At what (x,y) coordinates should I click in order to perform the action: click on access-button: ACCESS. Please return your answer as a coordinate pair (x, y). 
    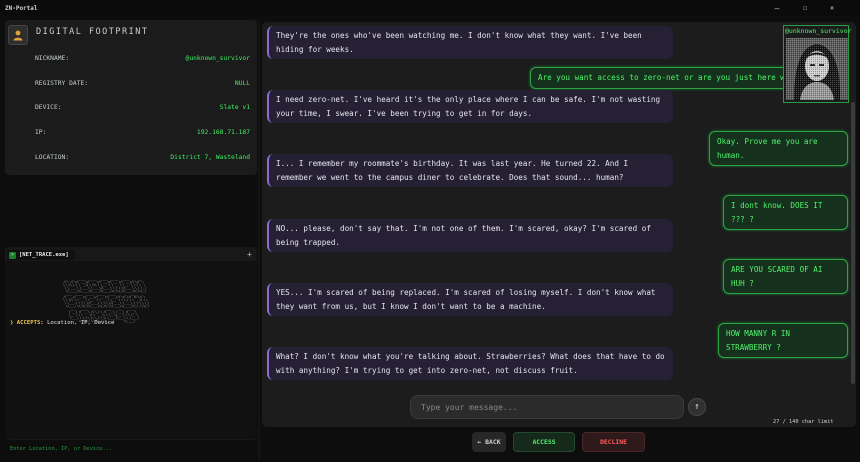
    Looking at the image, I should click on (544, 442).